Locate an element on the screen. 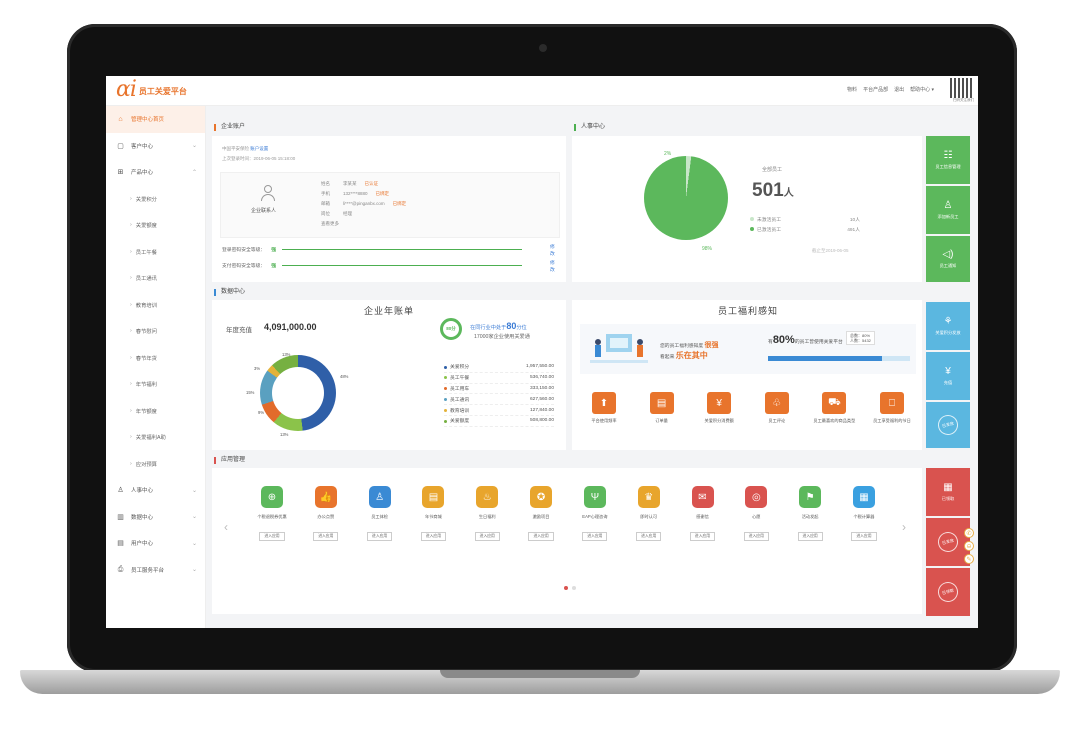  tile-employee-info: ☷ 员工信息管理 is located at coordinates (948, 160).